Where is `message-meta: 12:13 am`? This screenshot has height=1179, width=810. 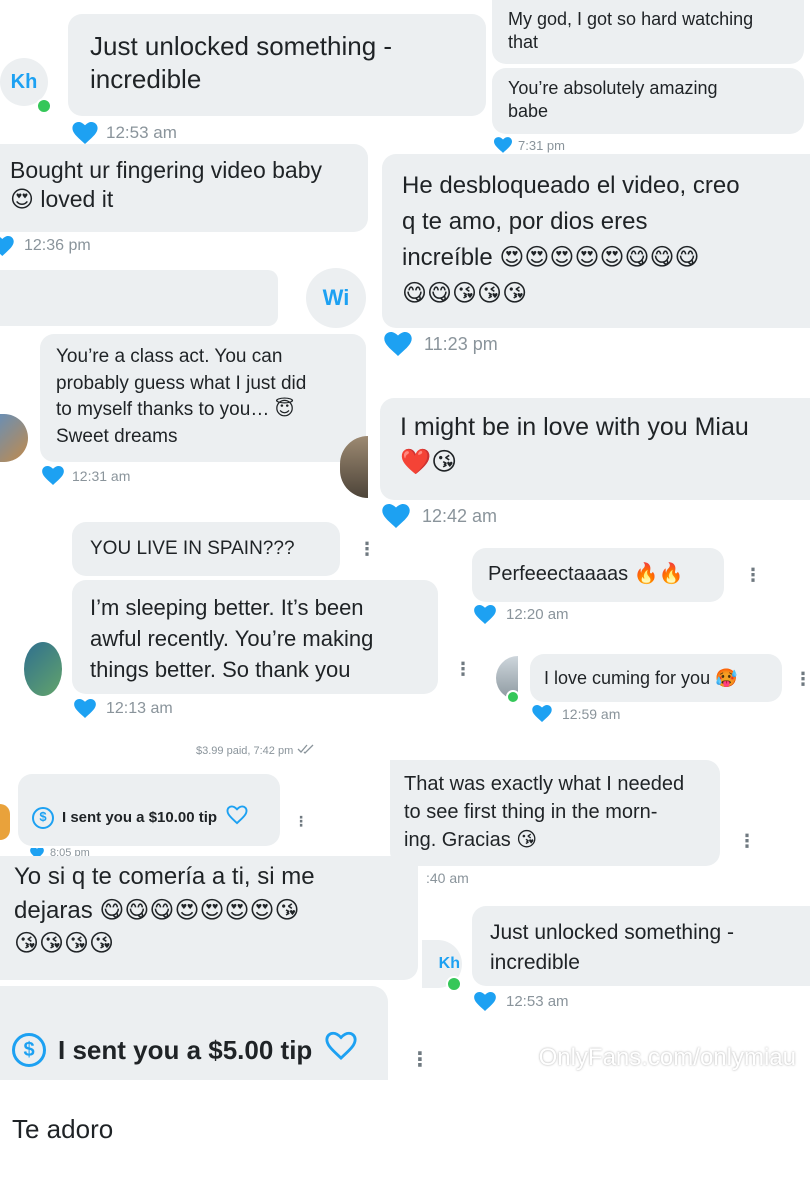
message-meta: 12:13 am is located at coordinates (123, 708).